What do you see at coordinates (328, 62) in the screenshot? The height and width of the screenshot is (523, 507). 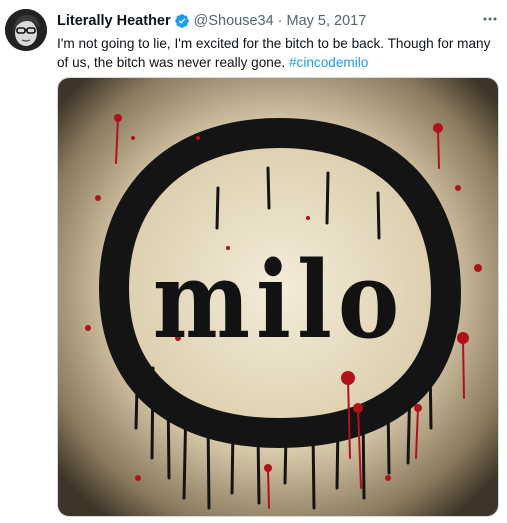 I see `hashtag-link: #cincodemilo` at bounding box center [328, 62].